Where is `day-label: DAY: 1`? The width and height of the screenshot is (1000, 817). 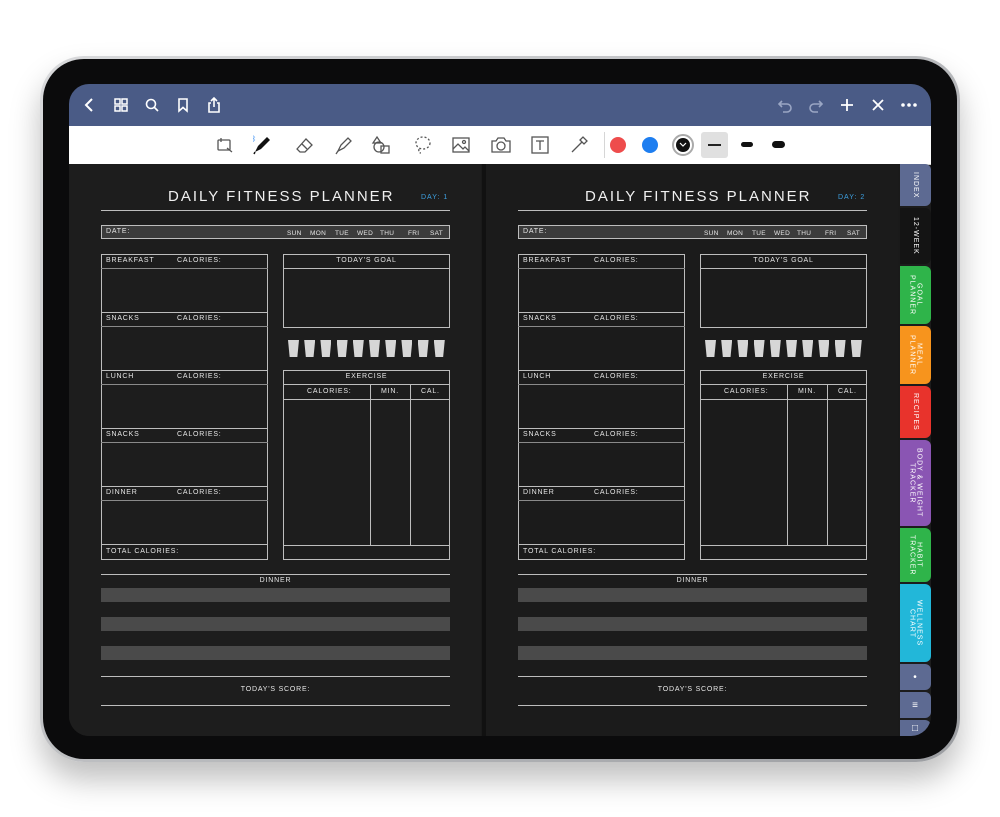 day-label: DAY: 1 is located at coordinates (435, 197).